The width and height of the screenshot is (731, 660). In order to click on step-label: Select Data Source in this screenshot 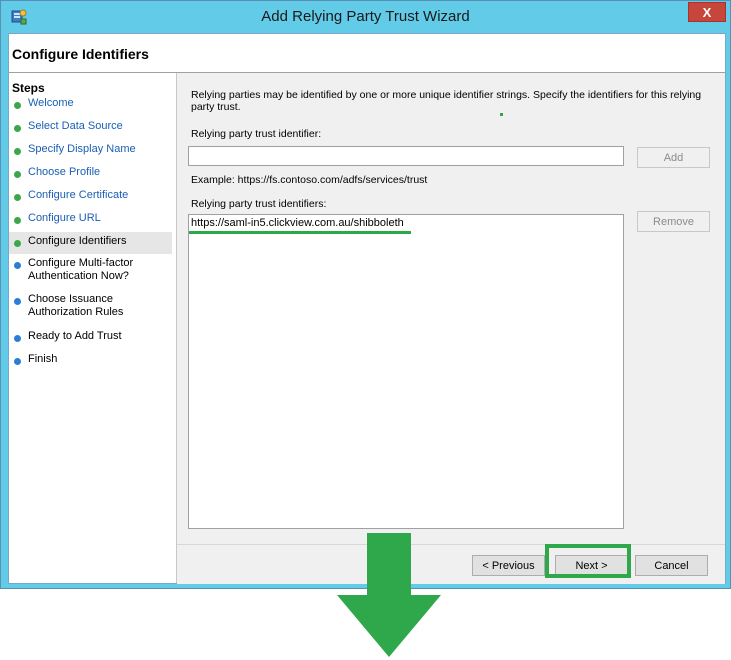, I will do `click(75, 126)`.